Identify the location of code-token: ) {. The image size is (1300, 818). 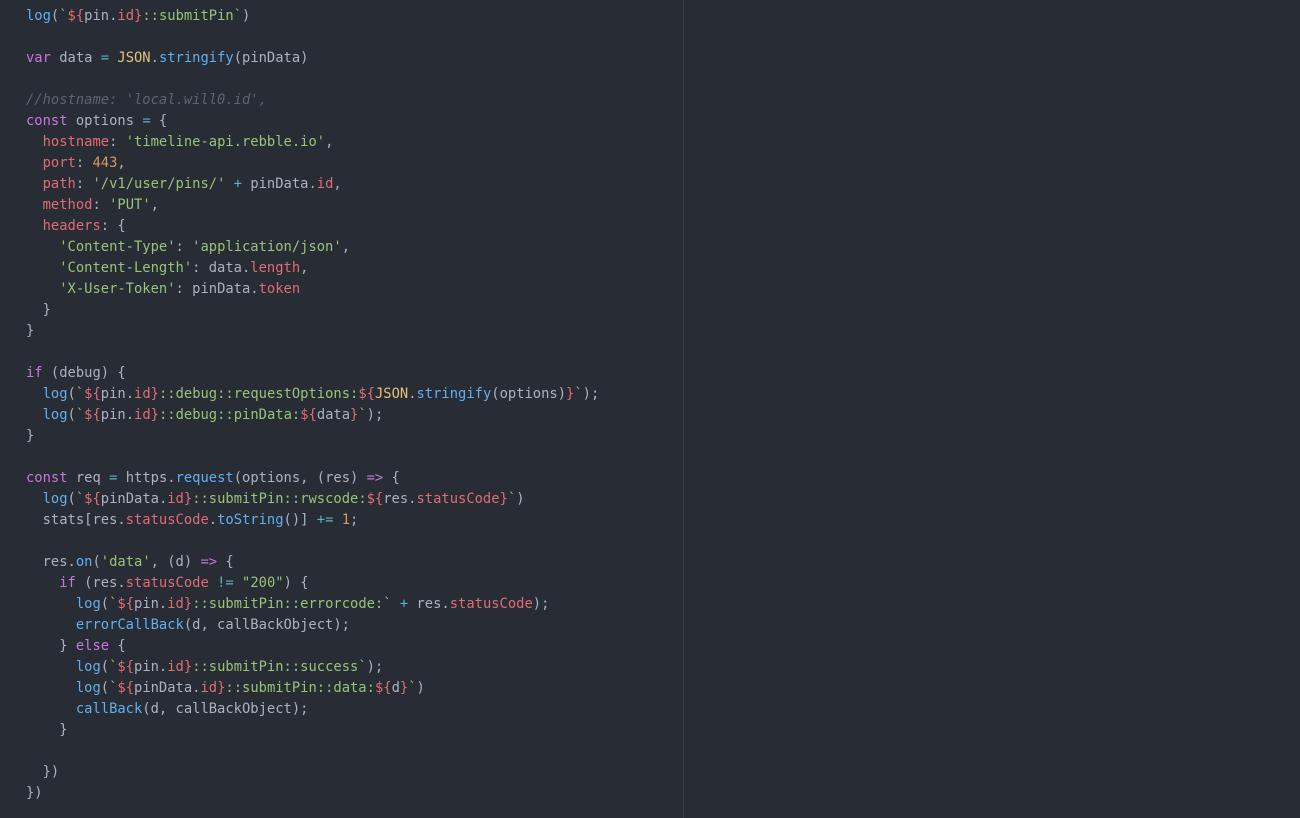
(296, 583).